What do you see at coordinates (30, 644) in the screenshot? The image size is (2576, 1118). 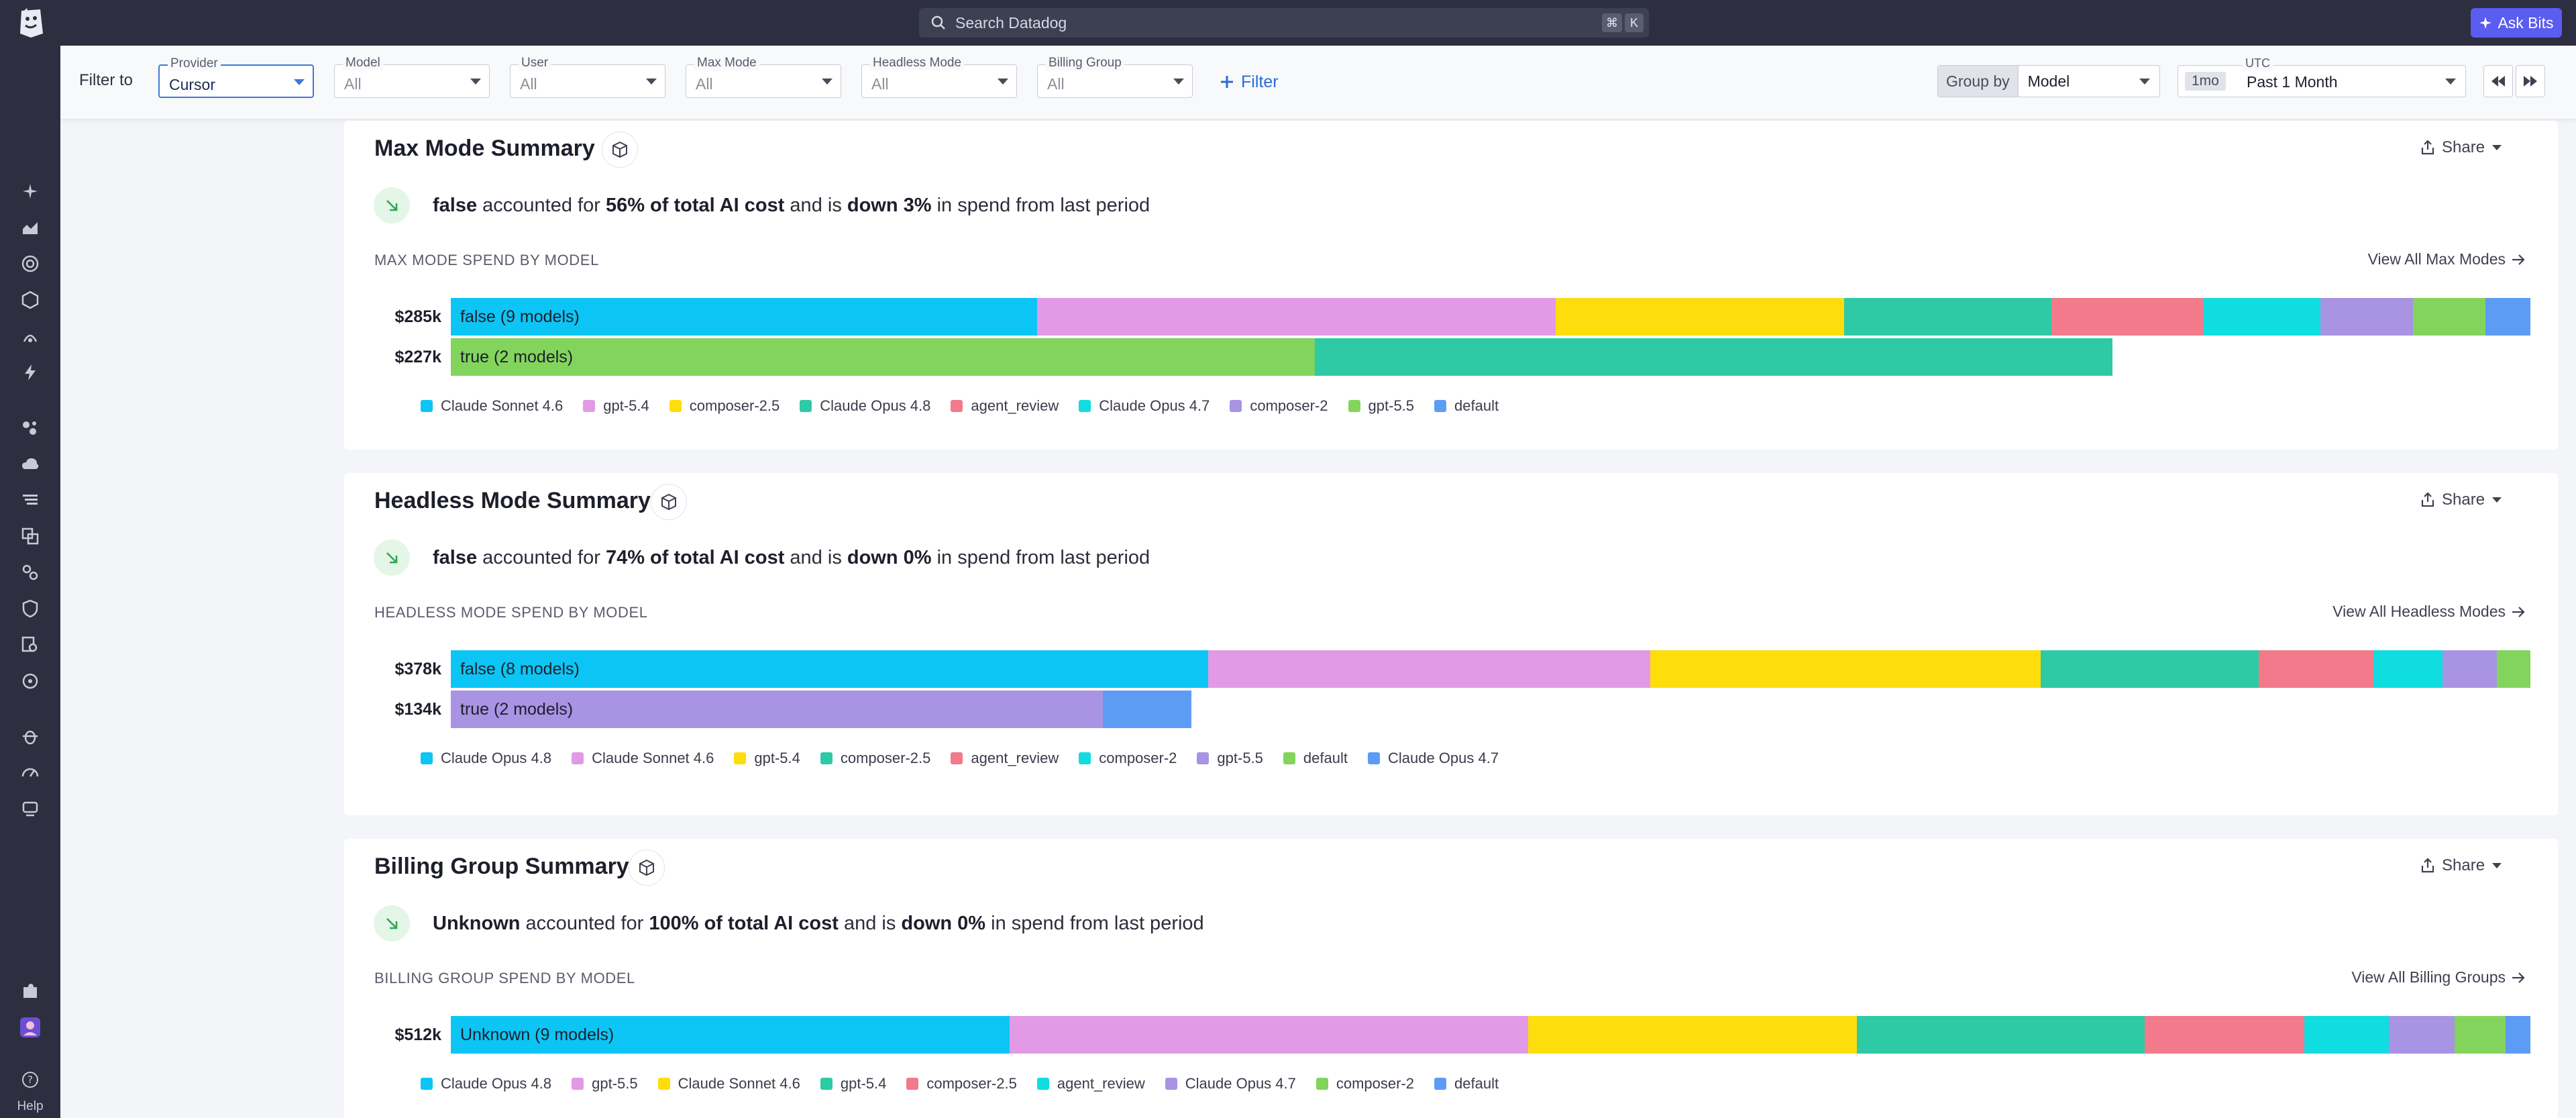 I see `nav-search-doc-icon` at bounding box center [30, 644].